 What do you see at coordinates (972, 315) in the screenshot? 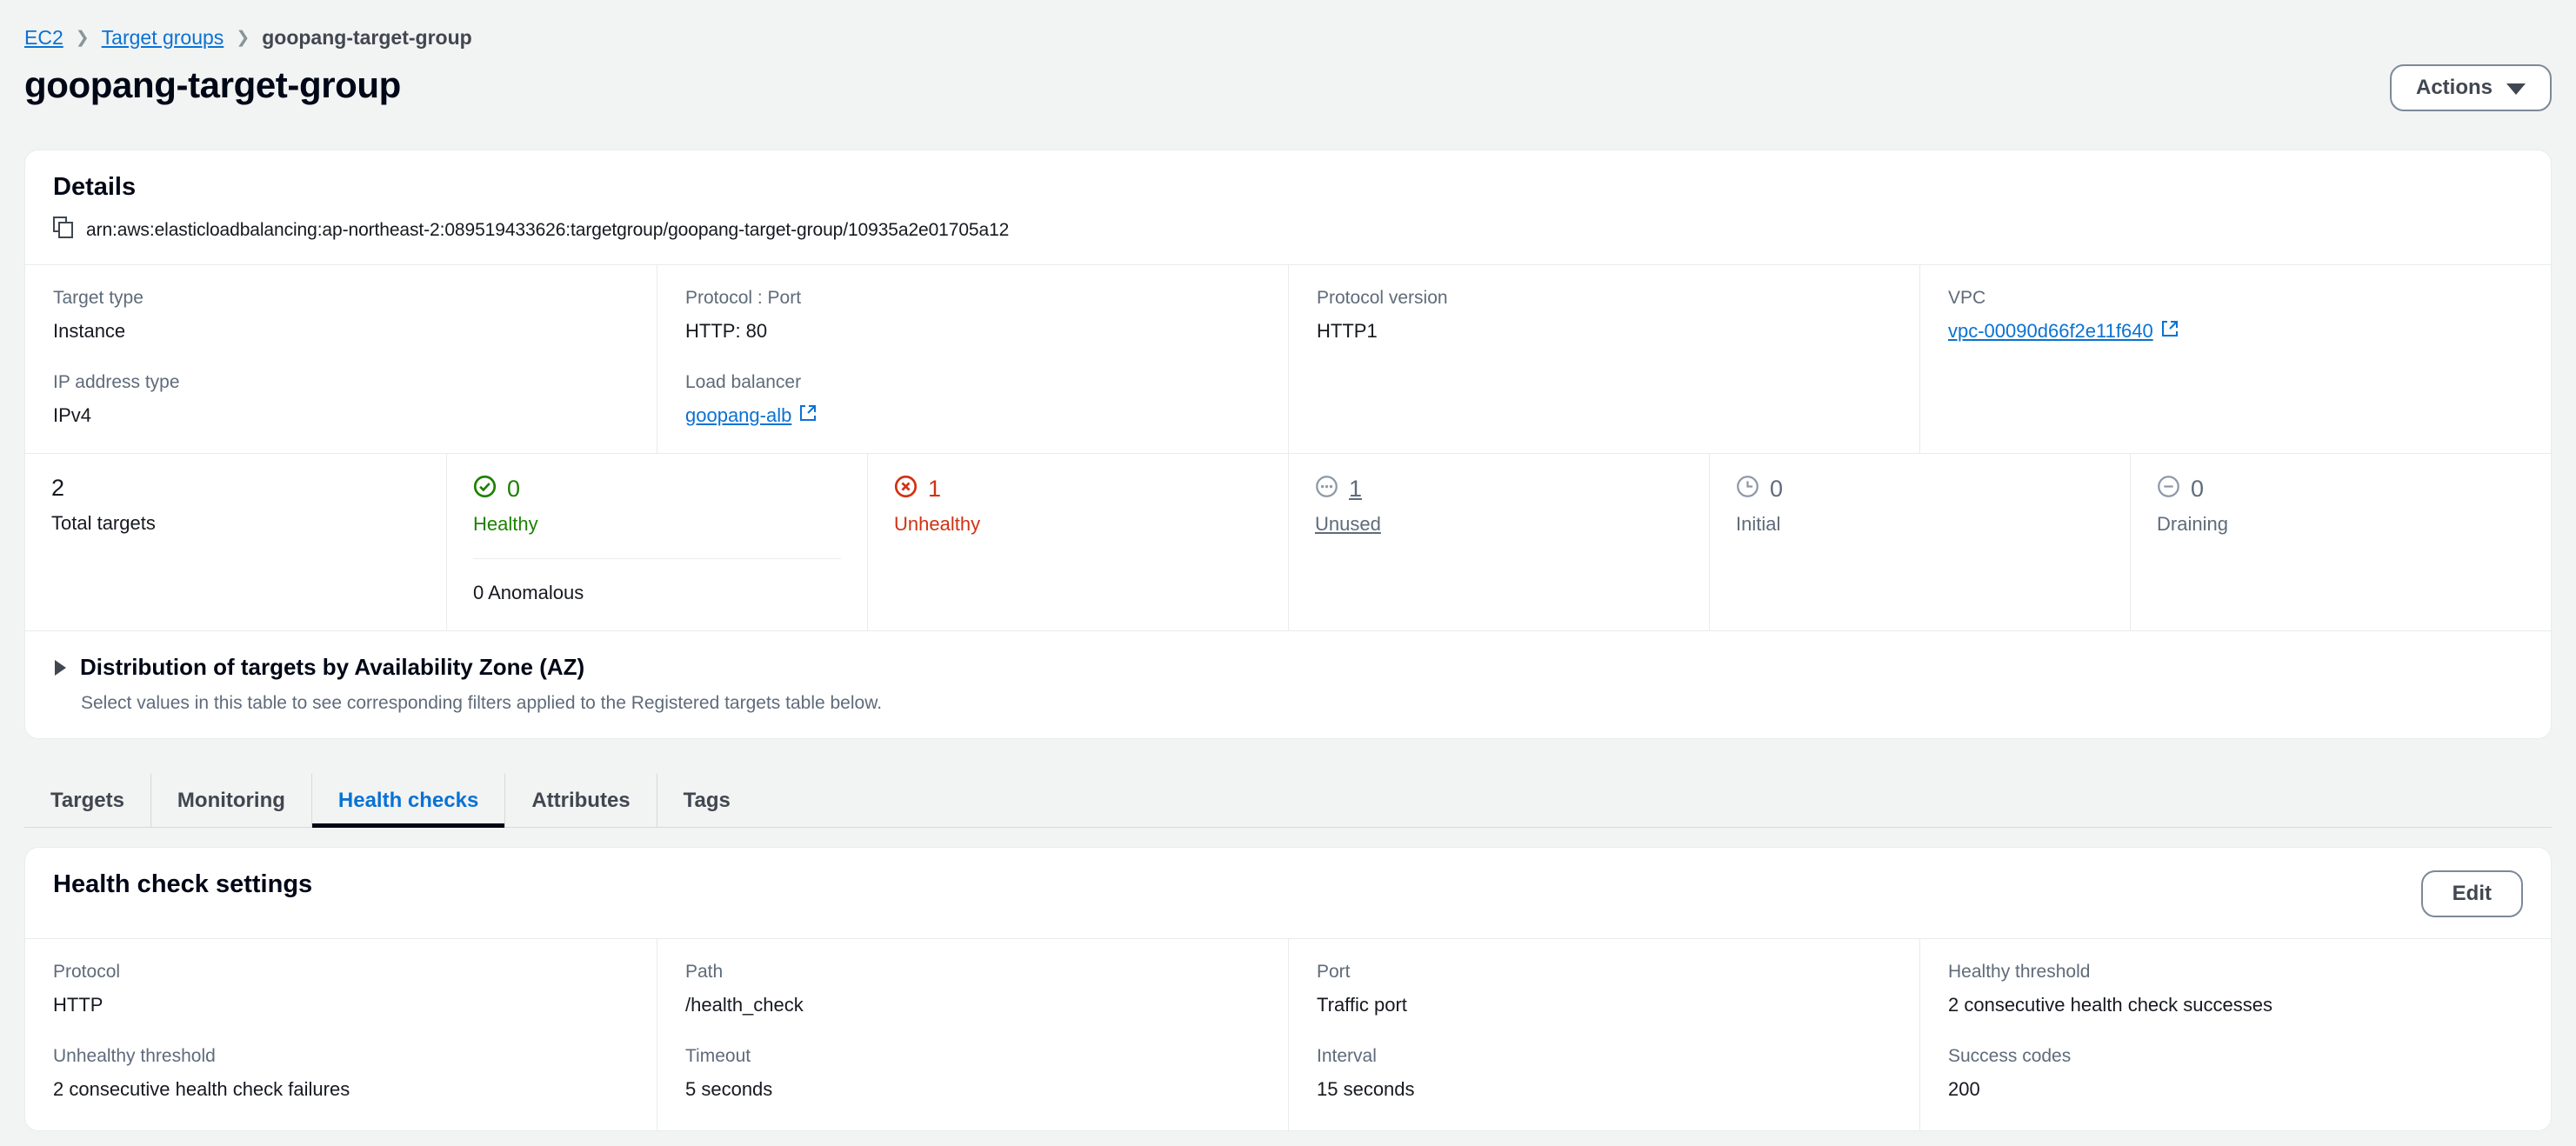
I see `field-protocol-port: Protocol : Port HTTP: 80` at bounding box center [972, 315].